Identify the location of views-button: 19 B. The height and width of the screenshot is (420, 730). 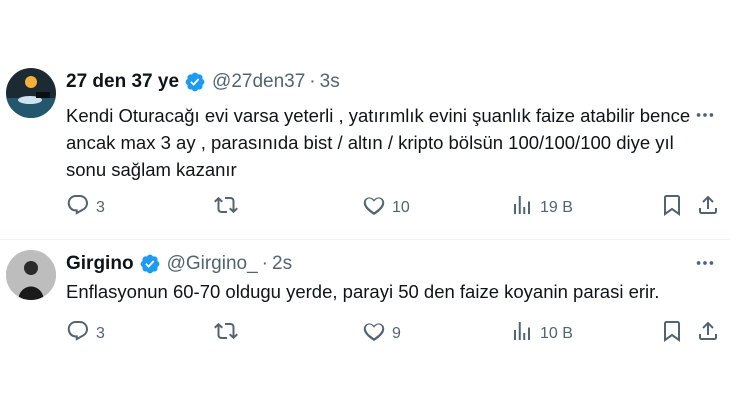
(541, 207).